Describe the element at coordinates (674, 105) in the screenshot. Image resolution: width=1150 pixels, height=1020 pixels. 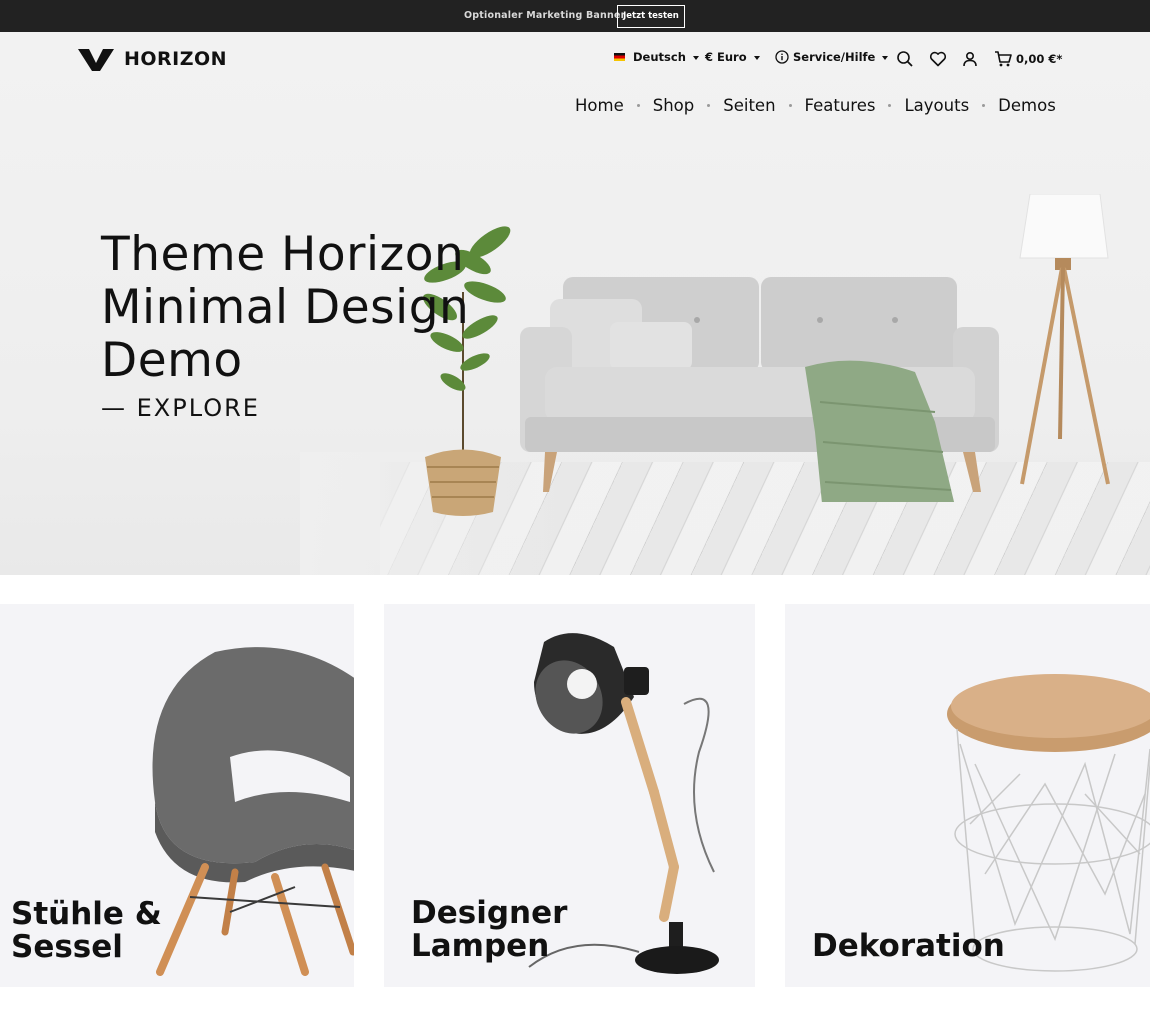
I see `nav-item-shop: Shop` at that location.